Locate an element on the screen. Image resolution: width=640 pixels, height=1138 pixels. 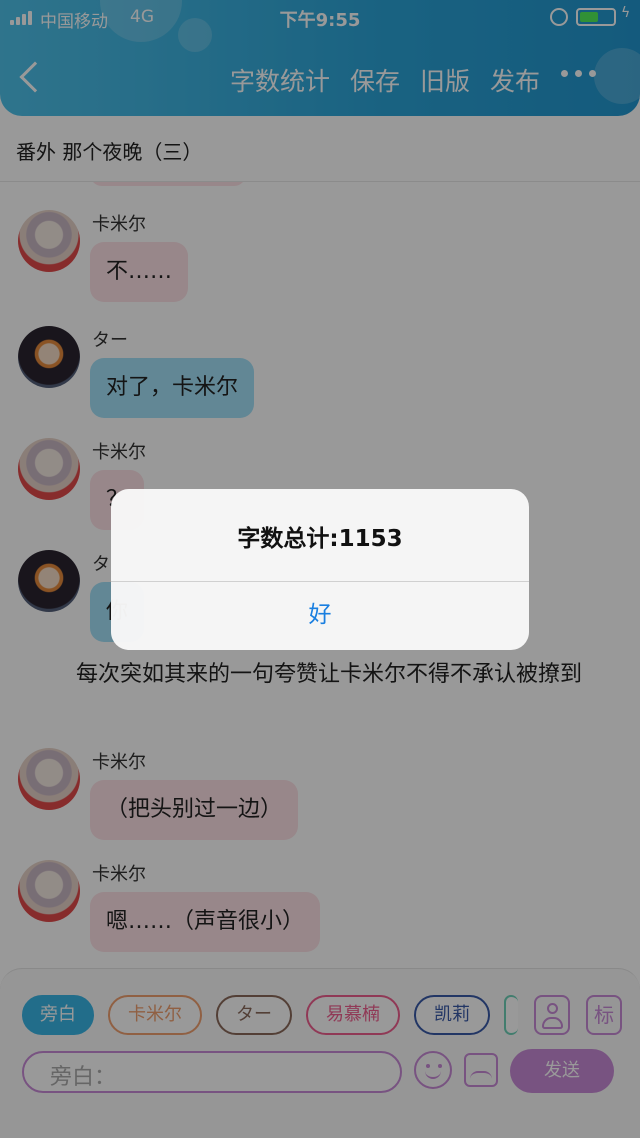
alert-title: 字数总计:1153 is located at coordinates (320, 539).